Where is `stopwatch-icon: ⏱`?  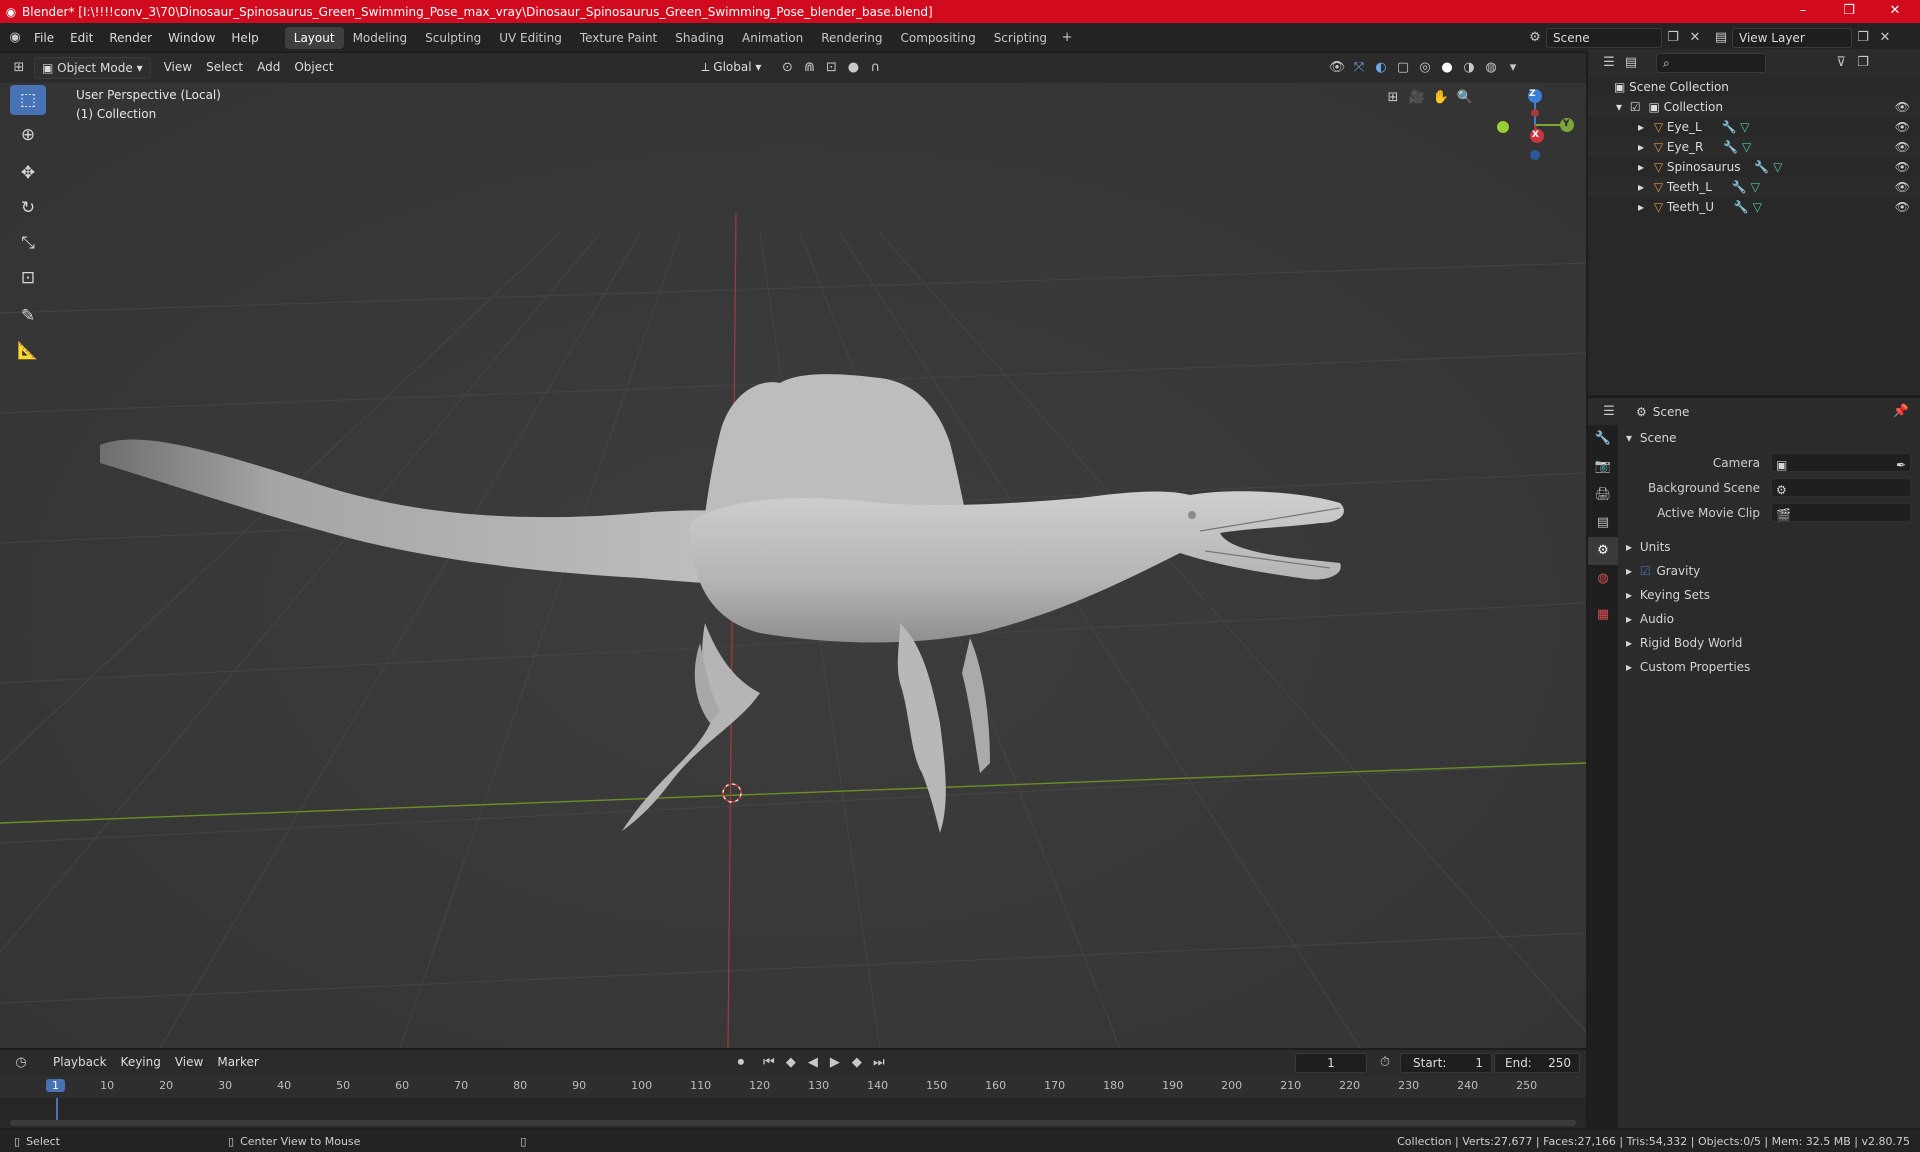
stopwatch-icon: ⏱ is located at coordinates (1385, 1063).